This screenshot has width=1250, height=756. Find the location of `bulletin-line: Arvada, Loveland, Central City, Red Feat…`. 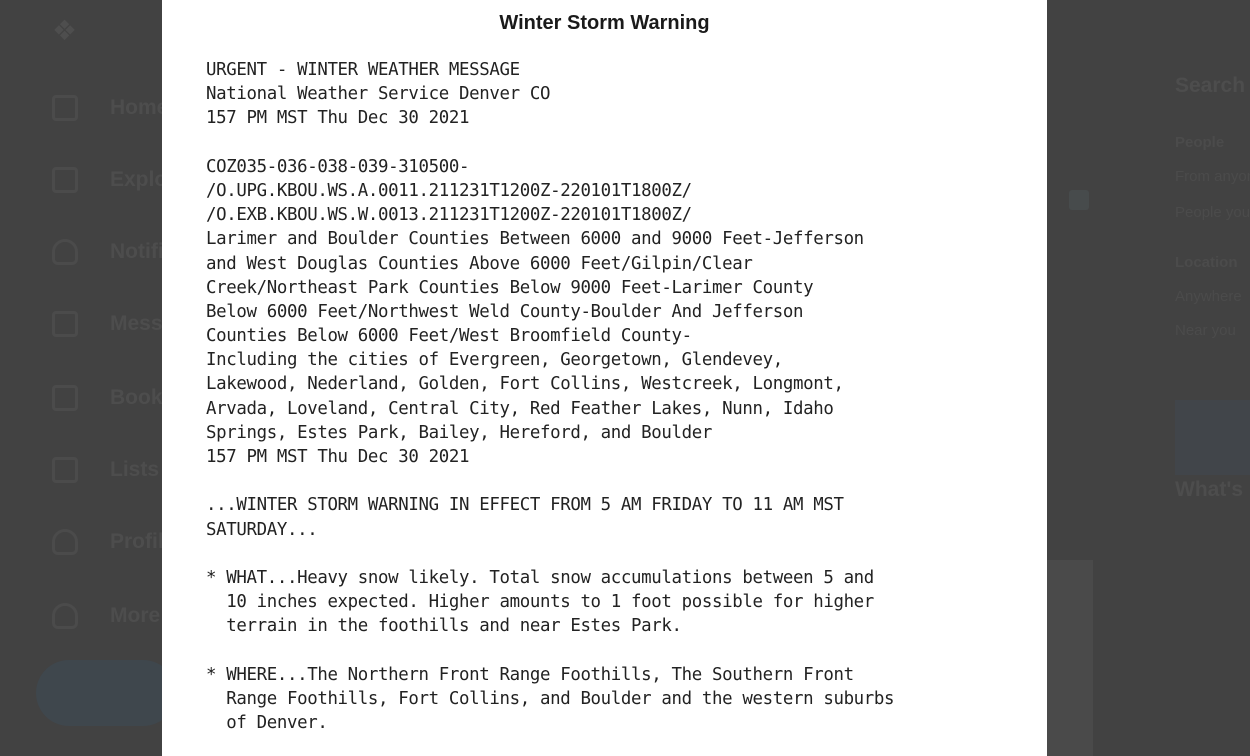

bulletin-line: Arvada, Loveland, Central City, Red Feat… is located at coordinates (520, 408).